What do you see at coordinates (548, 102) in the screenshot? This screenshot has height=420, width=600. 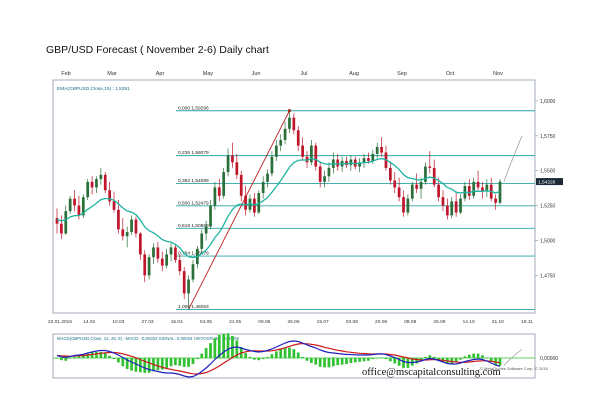 I see `y-tick-label: 1,6000` at bounding box center [548, 102].